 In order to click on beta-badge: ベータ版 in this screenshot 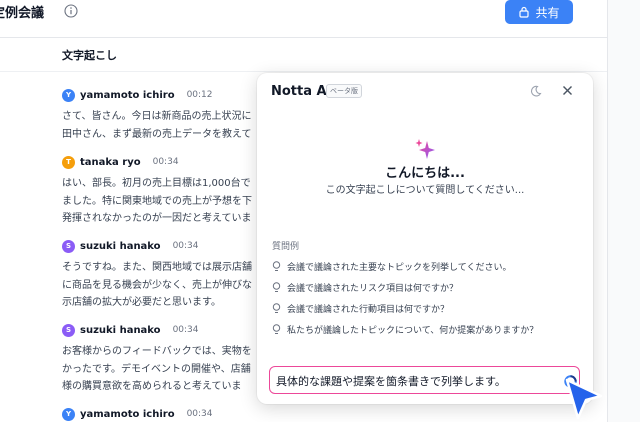, I will do `click(344, 91)`.